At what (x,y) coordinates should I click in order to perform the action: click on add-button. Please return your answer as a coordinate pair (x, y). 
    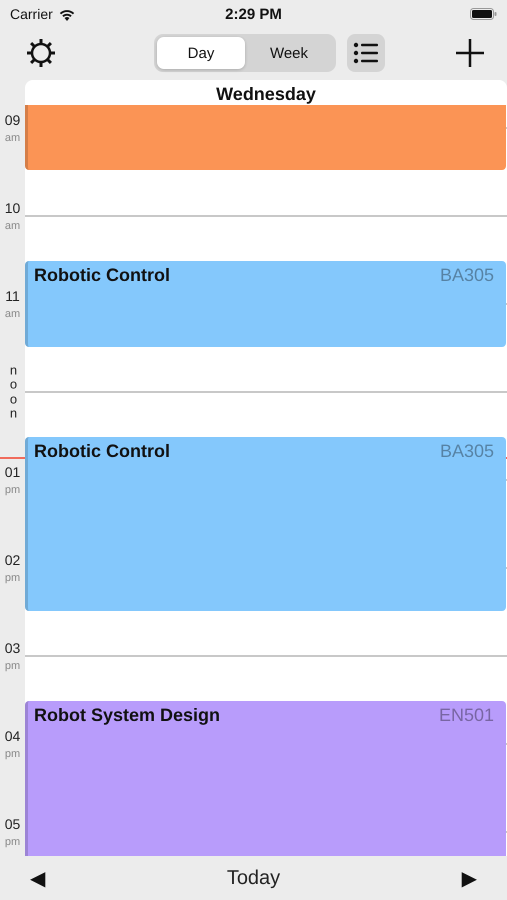
    Looking at the image, I should click on (470, 53).